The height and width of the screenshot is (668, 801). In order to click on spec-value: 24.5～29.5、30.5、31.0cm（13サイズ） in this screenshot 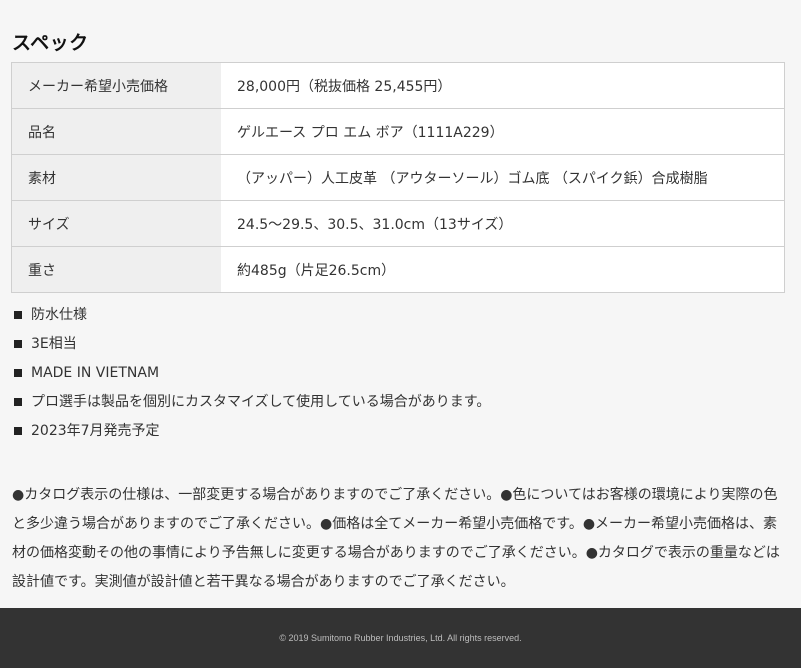, I will do `click(503, 223)`.